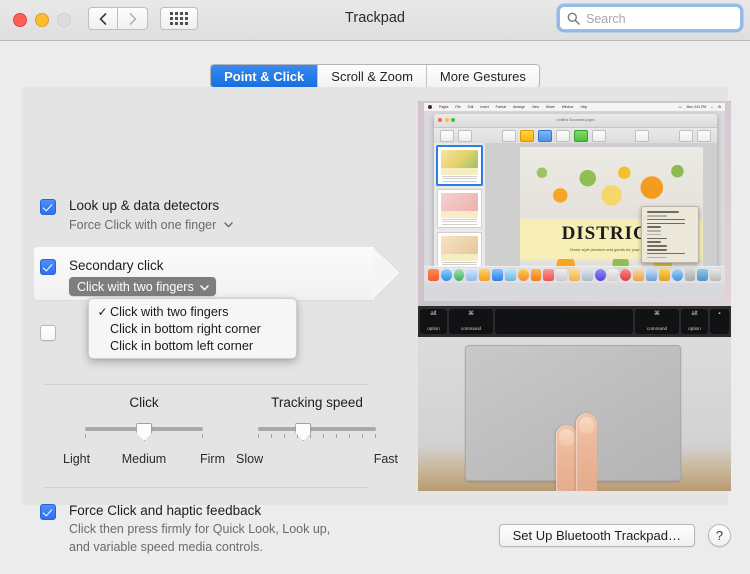 This screenshot has width=750, height=574. Describe the element at coordinates (185, 328) in the screenshot. I see `menu-item-label: Click in bottom right corner` at that location.